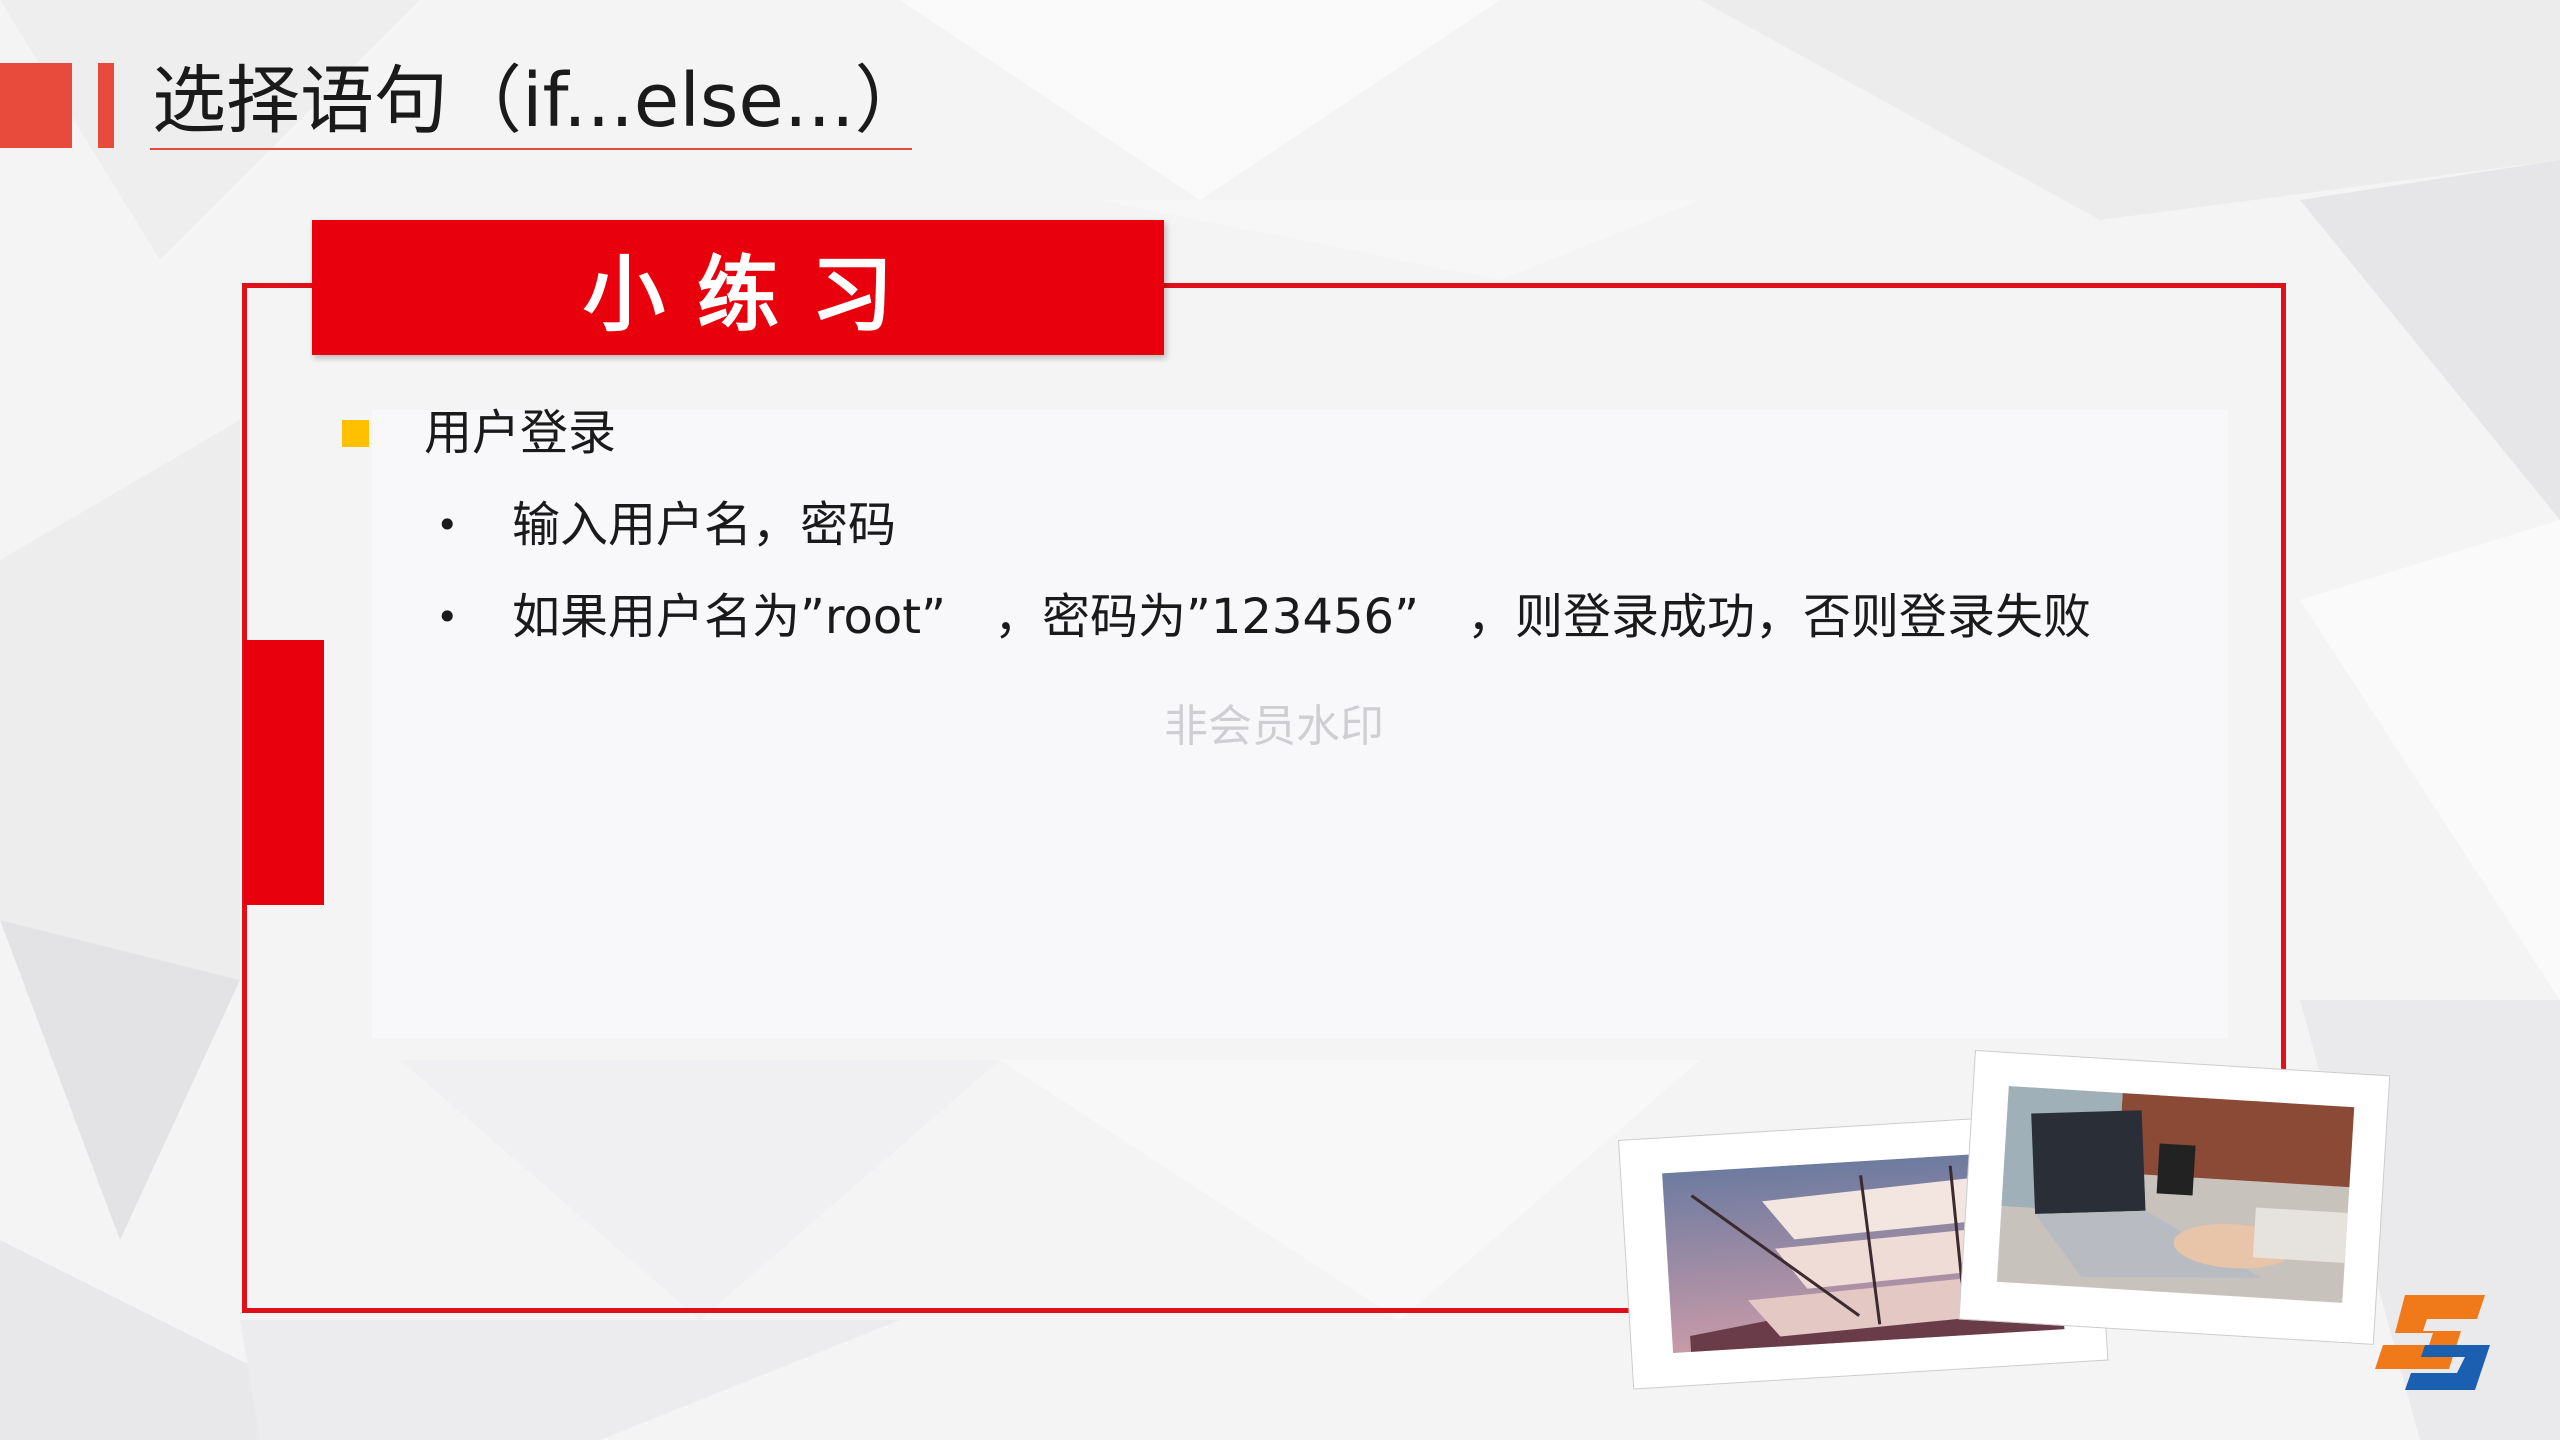 The width and height of the screenshot is (2560, 1440). Describe the element at coordinates (540, 101) in the screenshot. I see `slide-title: 选择语句（if...else...）` at that location.